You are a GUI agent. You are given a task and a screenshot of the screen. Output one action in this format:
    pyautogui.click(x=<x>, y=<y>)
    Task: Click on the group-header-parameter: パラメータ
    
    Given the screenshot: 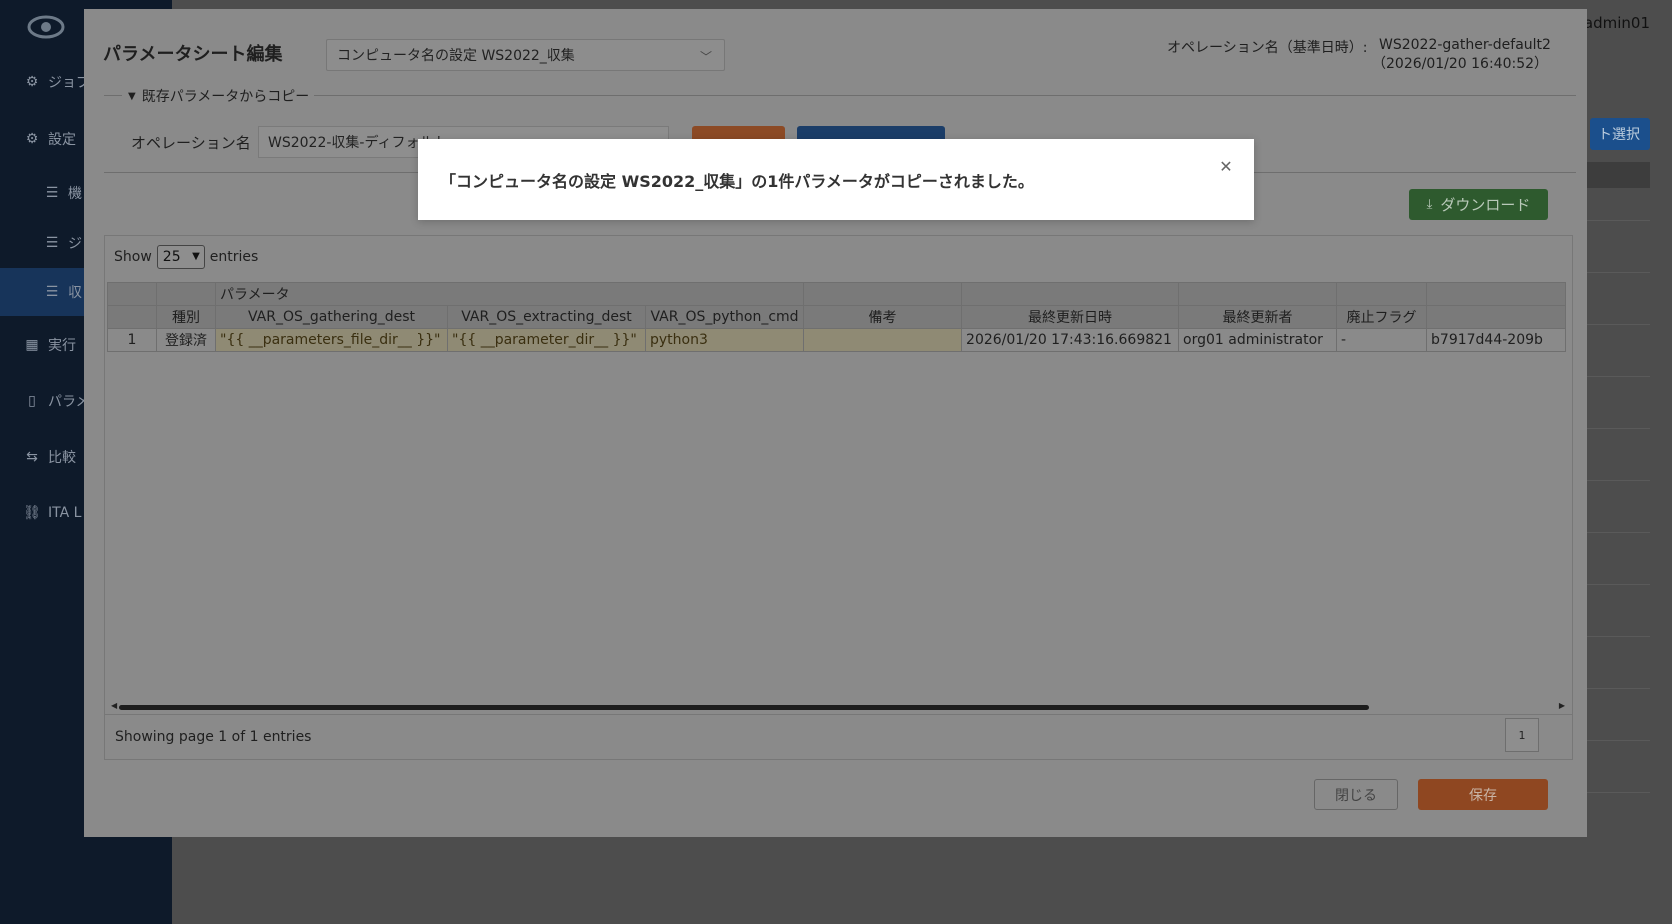 What is the action you would take?
    pyautogui.click(x=509, y=294)
    